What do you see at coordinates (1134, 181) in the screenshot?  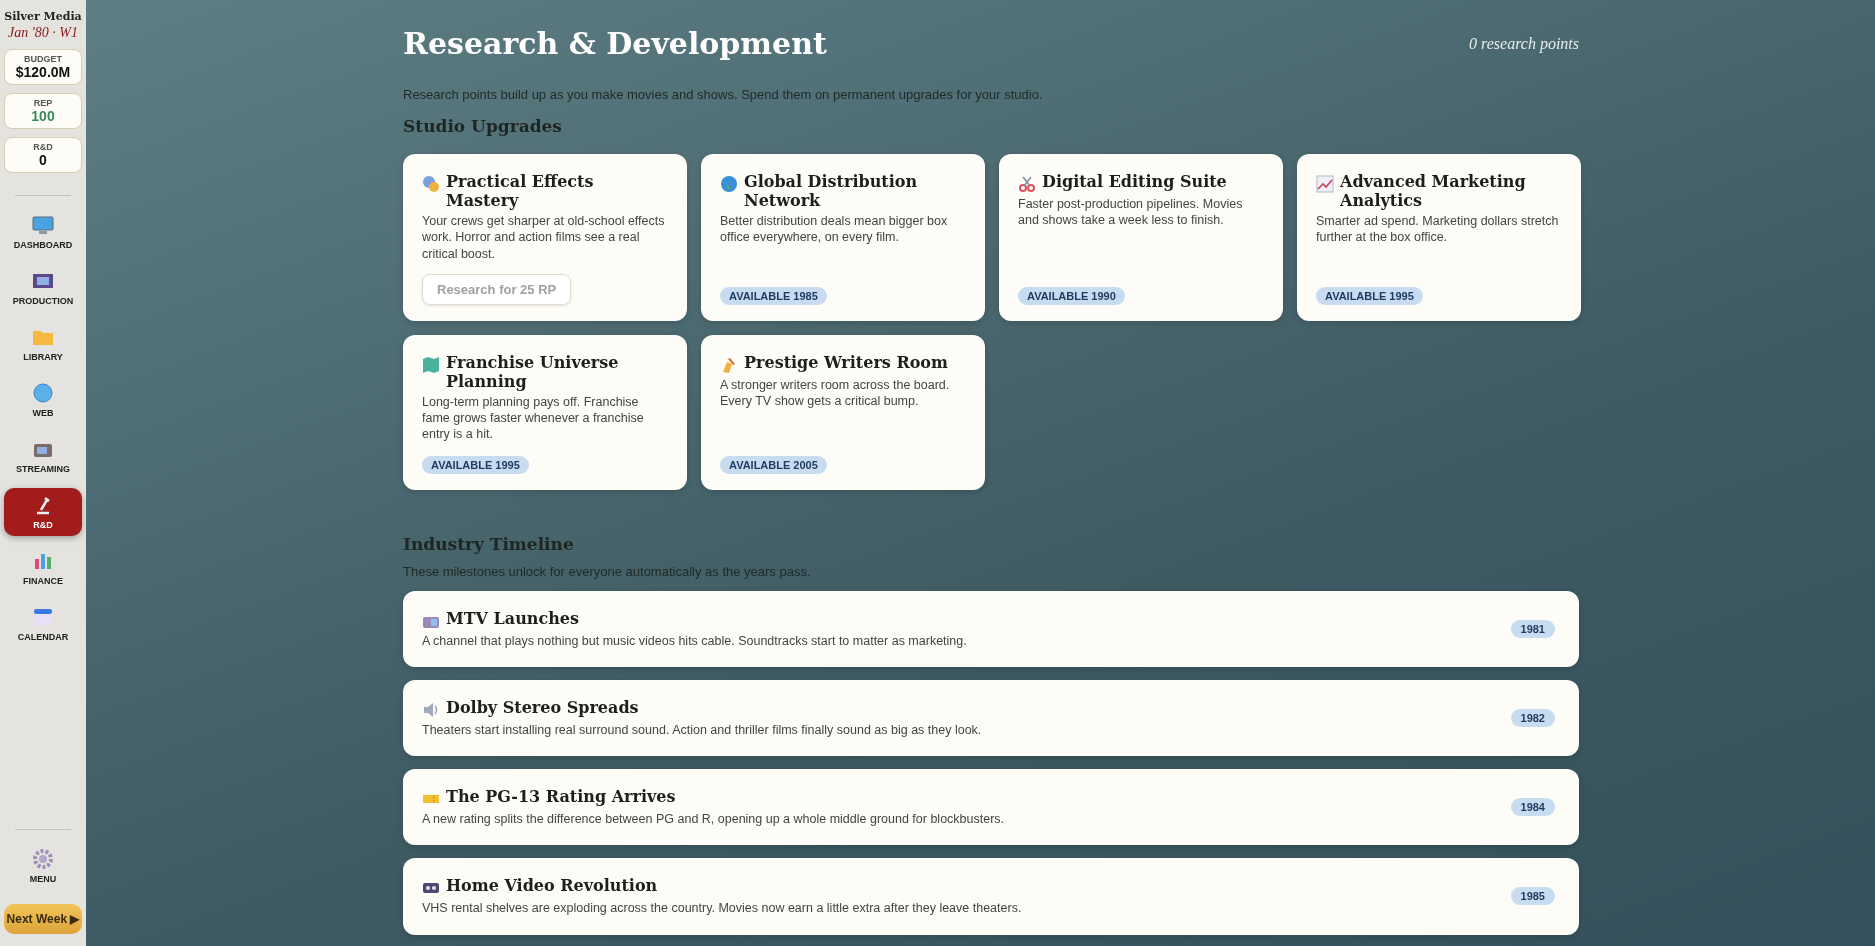 I see `card-title: Digital Editing Suite` at bounding box center [1134, 181].